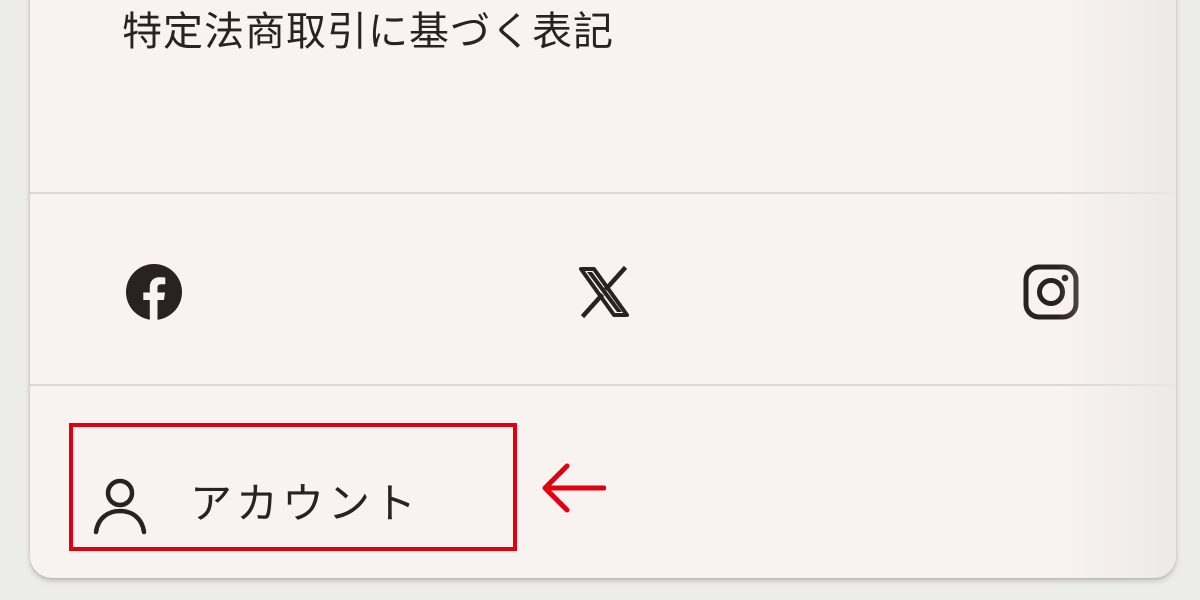 This screenshot has width=1200, height=600. I want to click on x-icon, so click(604, 292).